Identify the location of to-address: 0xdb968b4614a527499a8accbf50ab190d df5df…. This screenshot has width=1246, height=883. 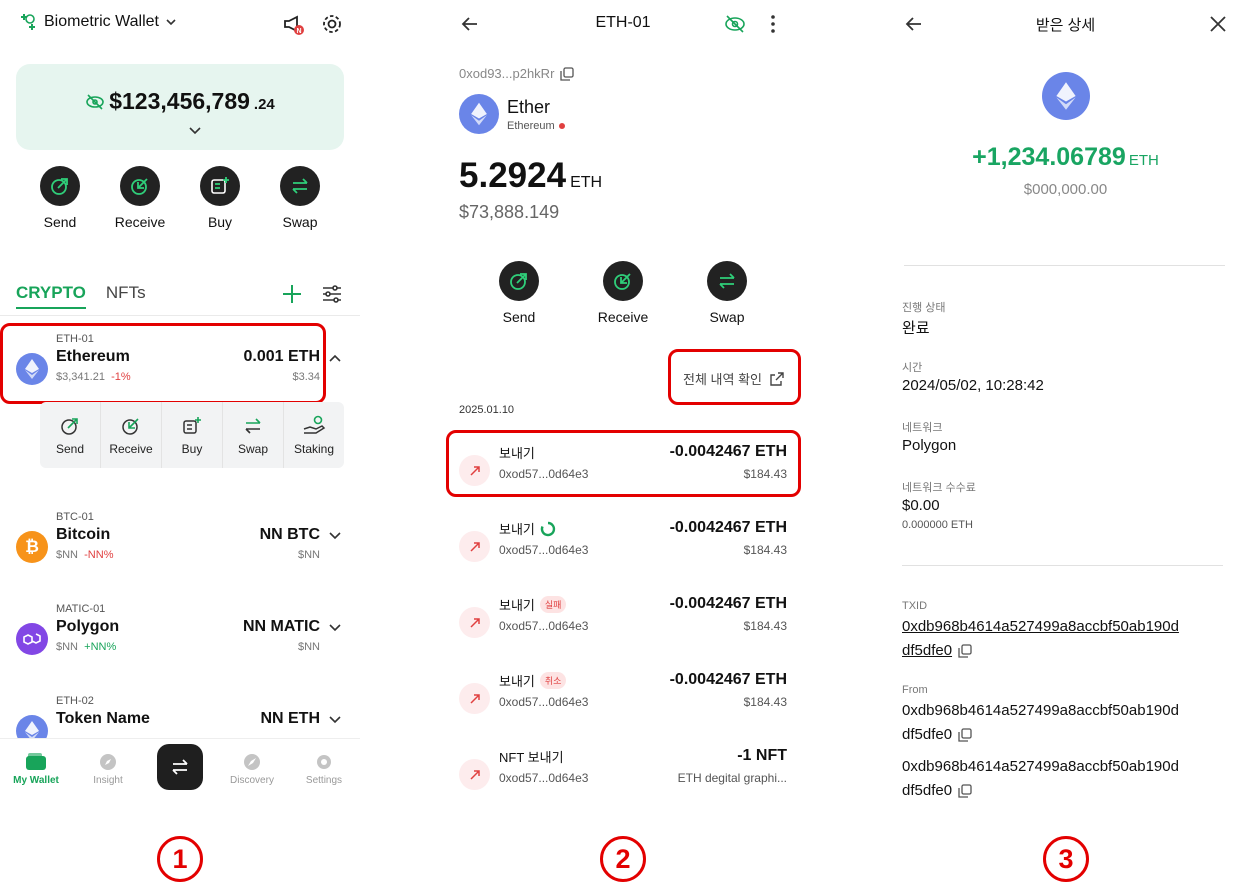
(1067, 779).